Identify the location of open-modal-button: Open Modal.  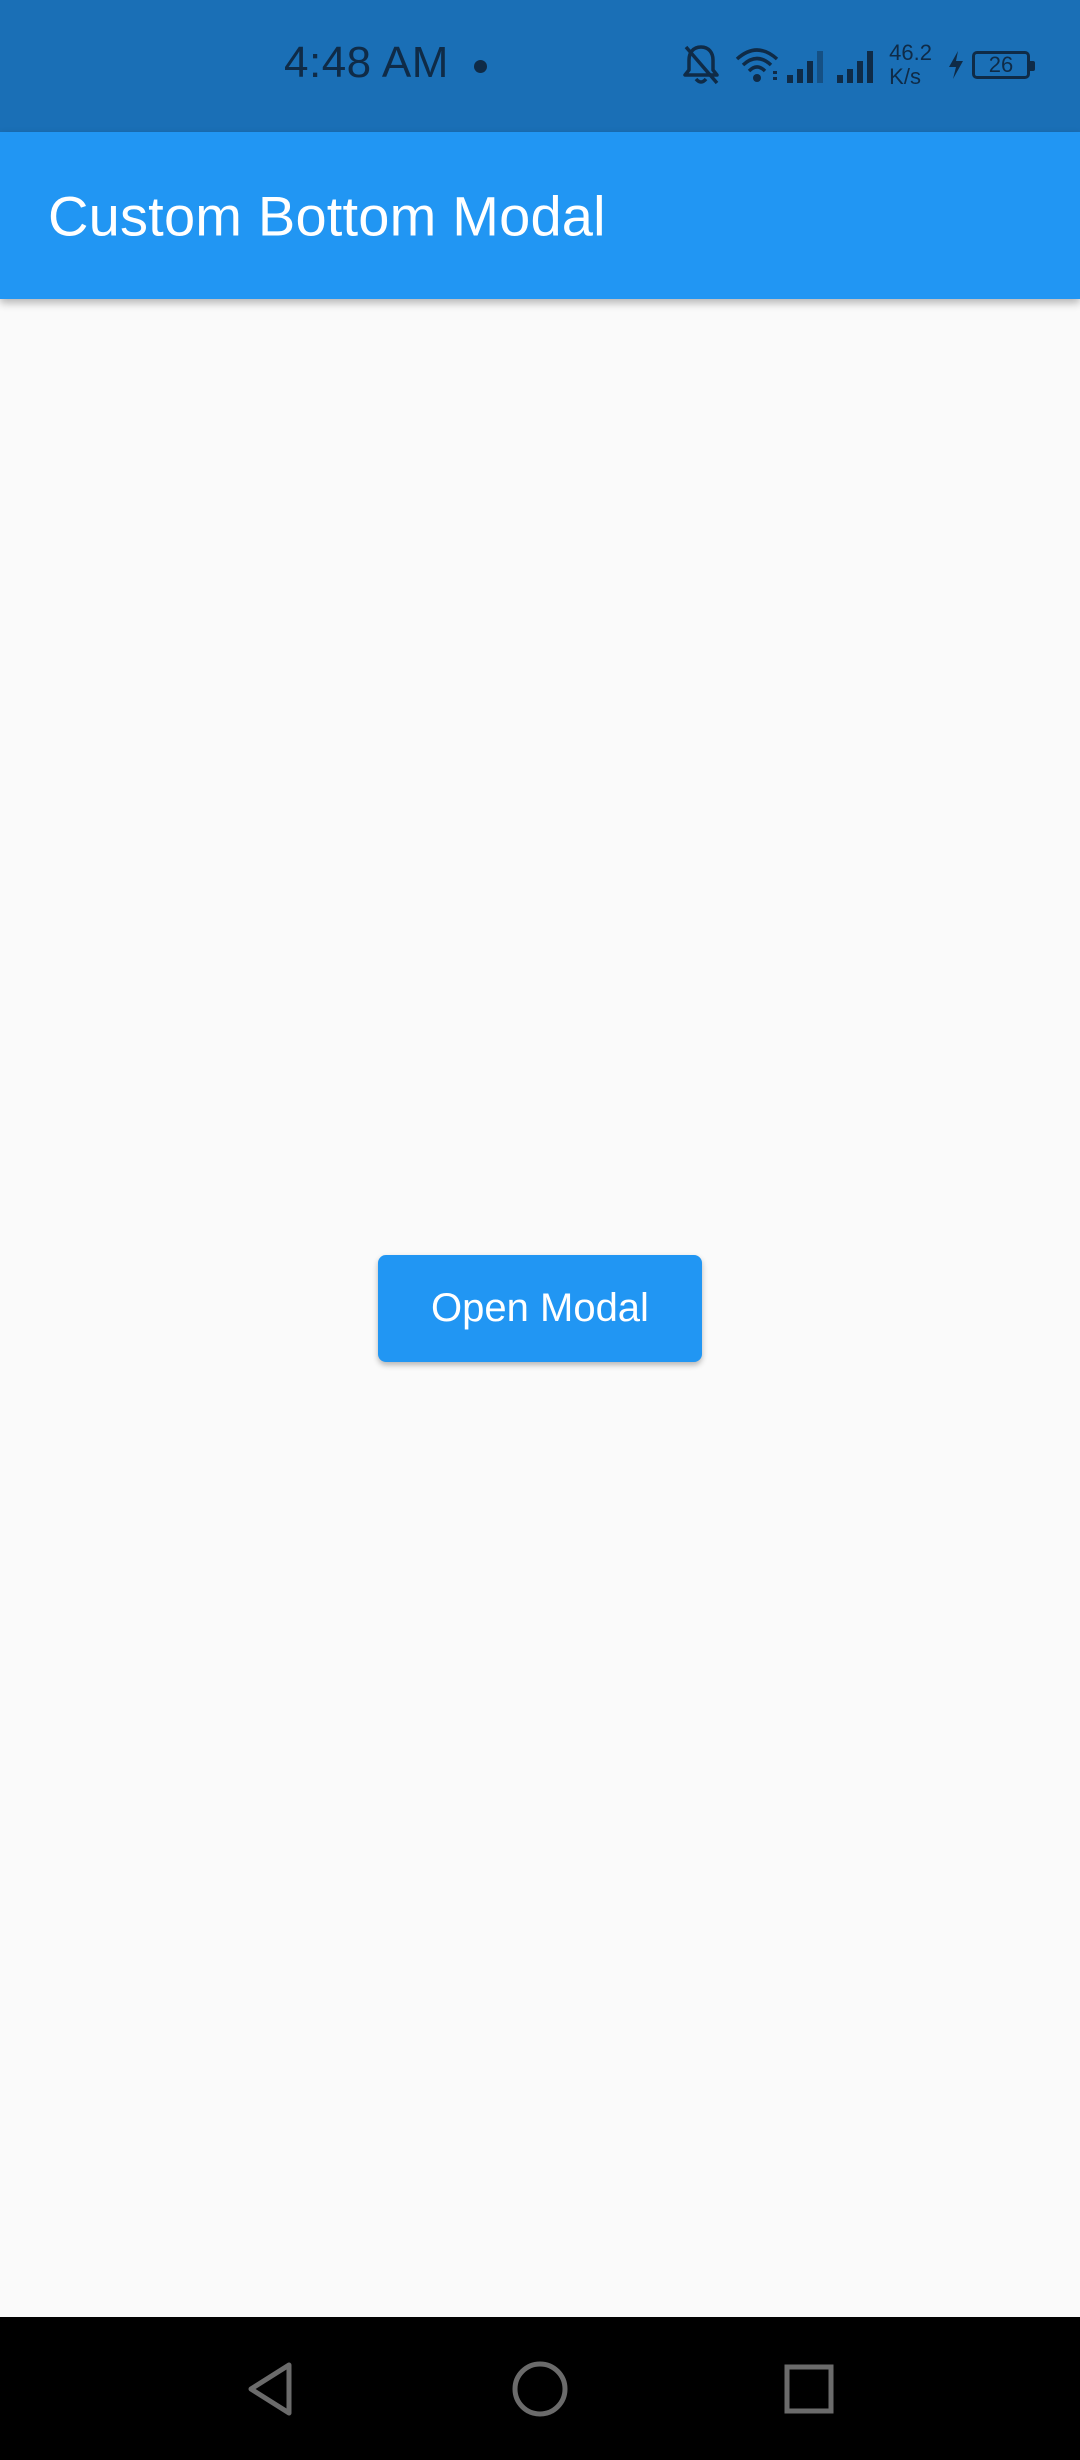
(540, 1308).